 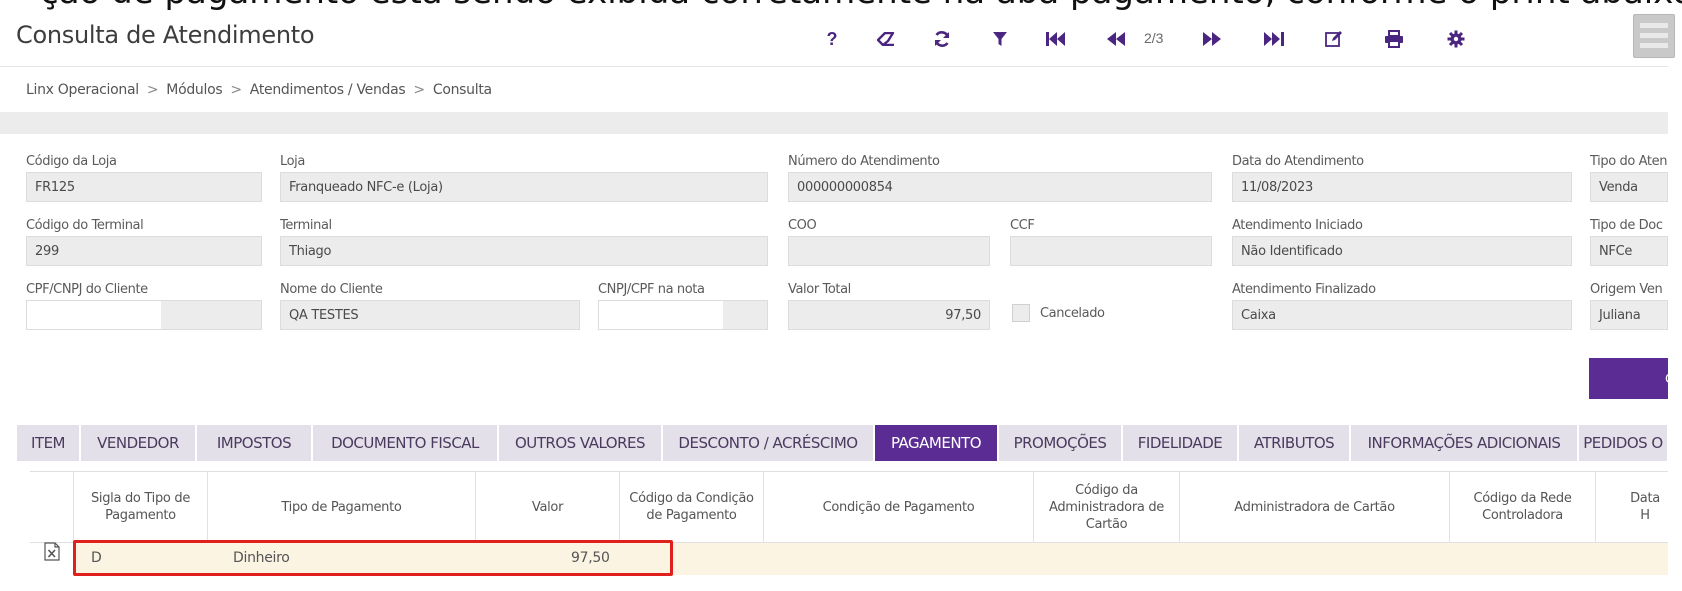 I want to click on atendimento-iniciado-label: Atendimento Iniciado, so click(x=1297, y=225).